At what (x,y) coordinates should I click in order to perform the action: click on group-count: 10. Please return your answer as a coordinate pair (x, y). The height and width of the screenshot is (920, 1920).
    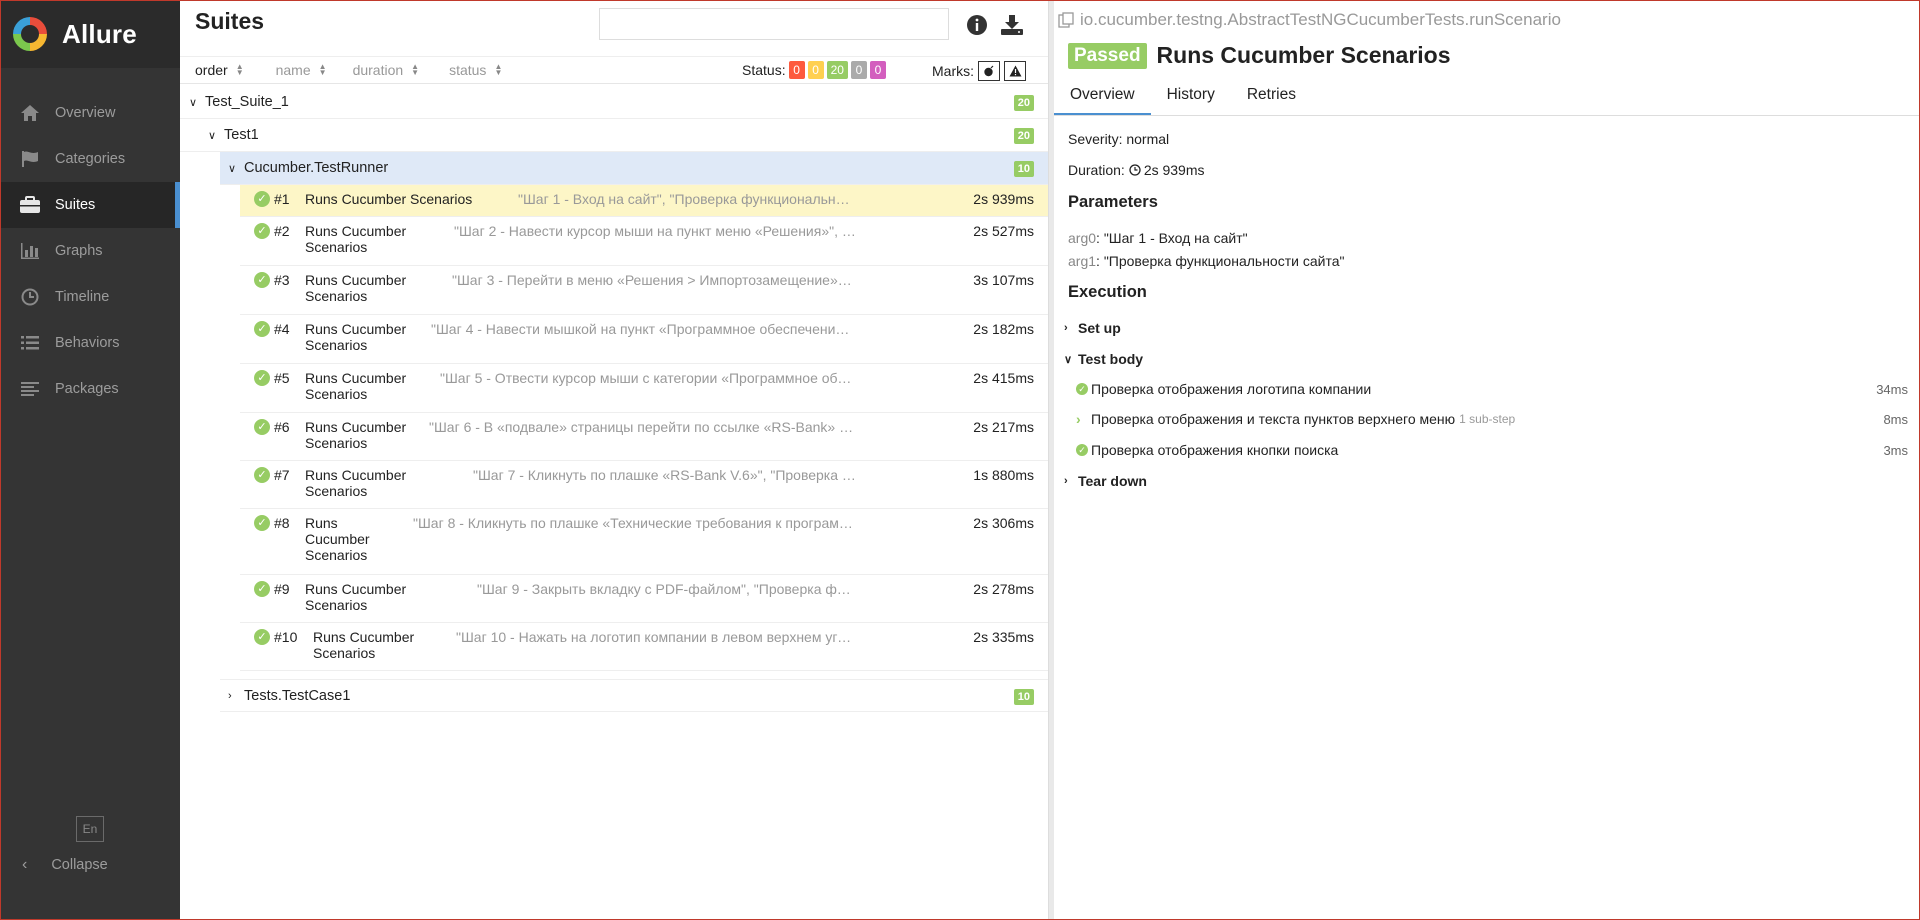
    Looking at the image, I should click on (1023, 169).